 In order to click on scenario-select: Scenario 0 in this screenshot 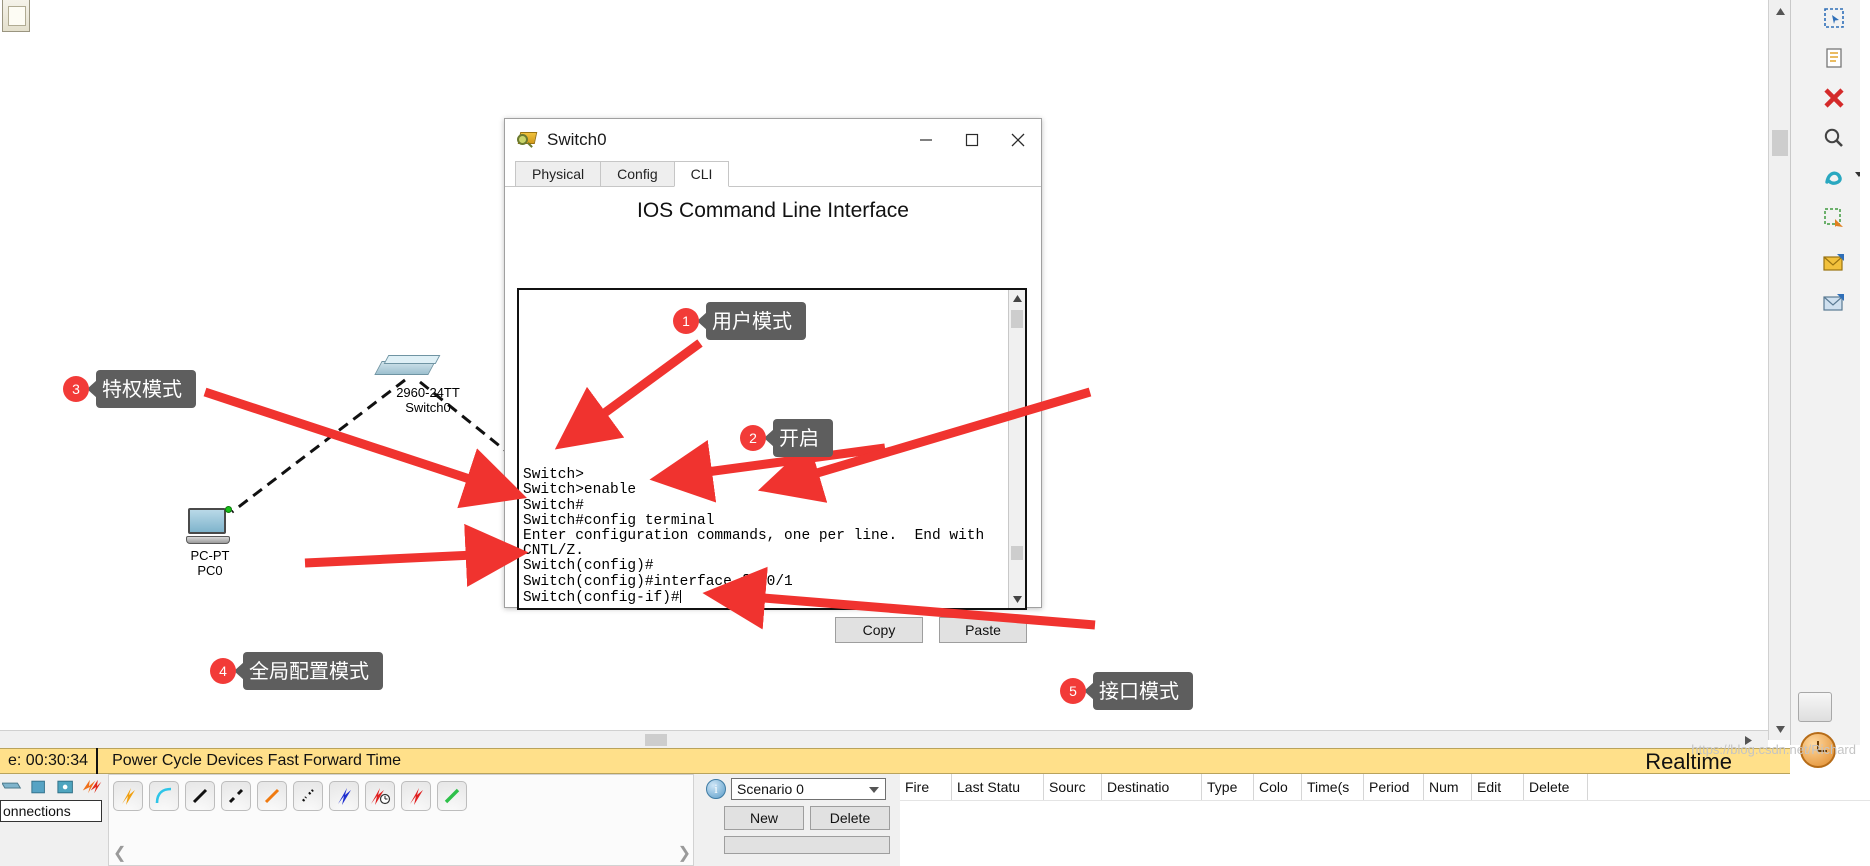, I will do `click(808, 789)`.